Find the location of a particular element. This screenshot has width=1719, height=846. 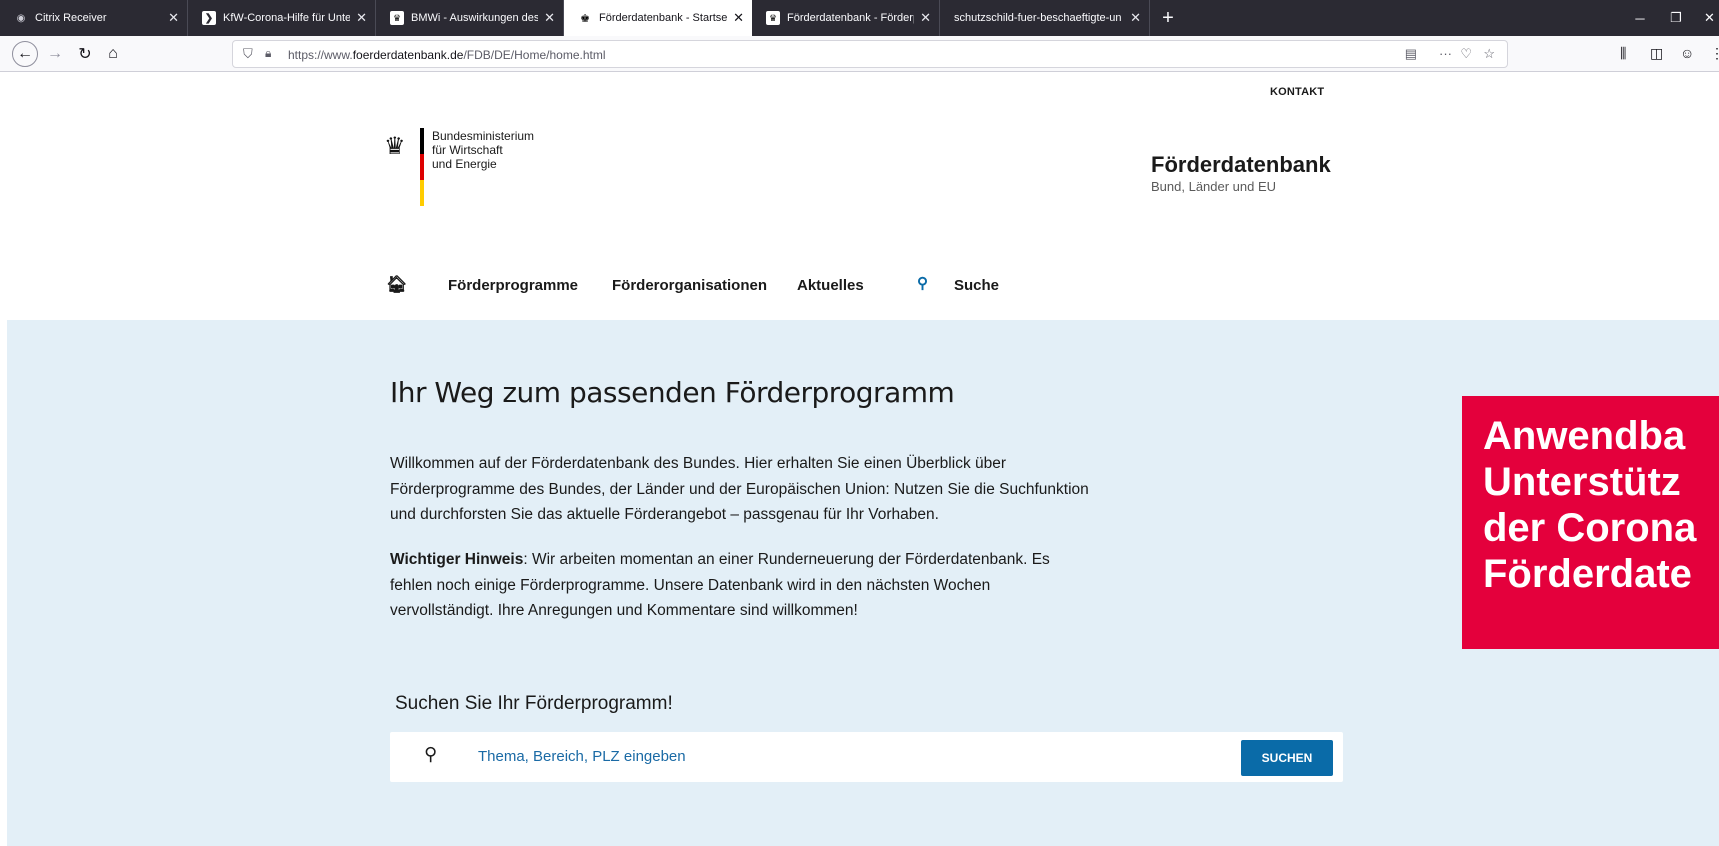

overlay-line: Anwendba is located at coordinates (1584, 436).